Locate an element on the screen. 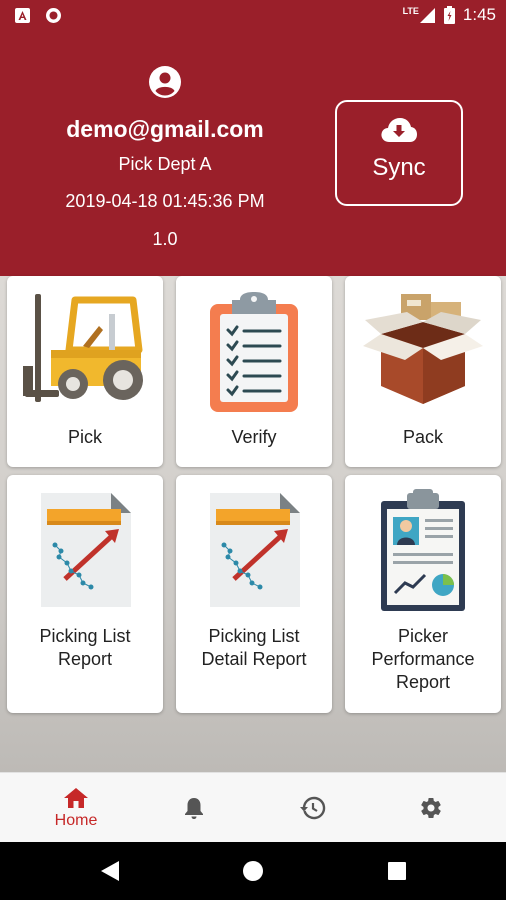  tile-verify-label: Verify is located at coordinates (254, 437).